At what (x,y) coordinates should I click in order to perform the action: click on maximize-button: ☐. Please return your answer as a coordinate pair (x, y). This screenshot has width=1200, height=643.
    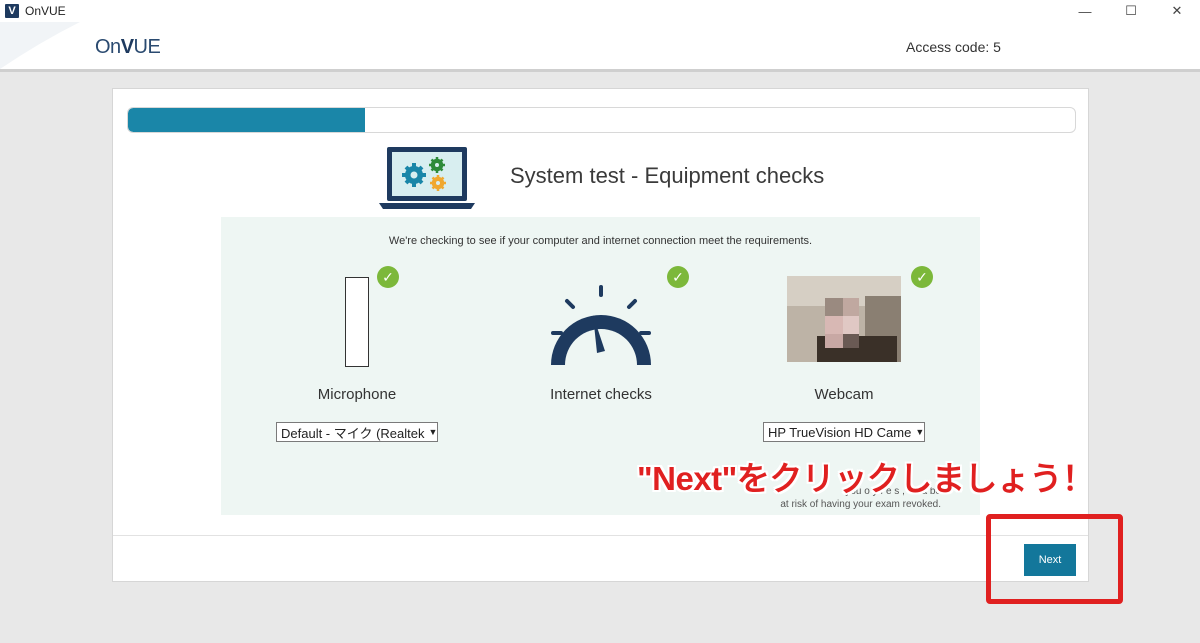
    Looking at the image, I should click on (1131, 11).